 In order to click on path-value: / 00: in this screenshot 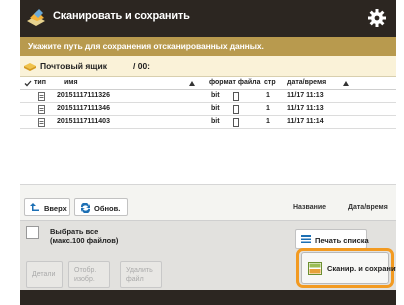, I will do `click(142, 66)`.